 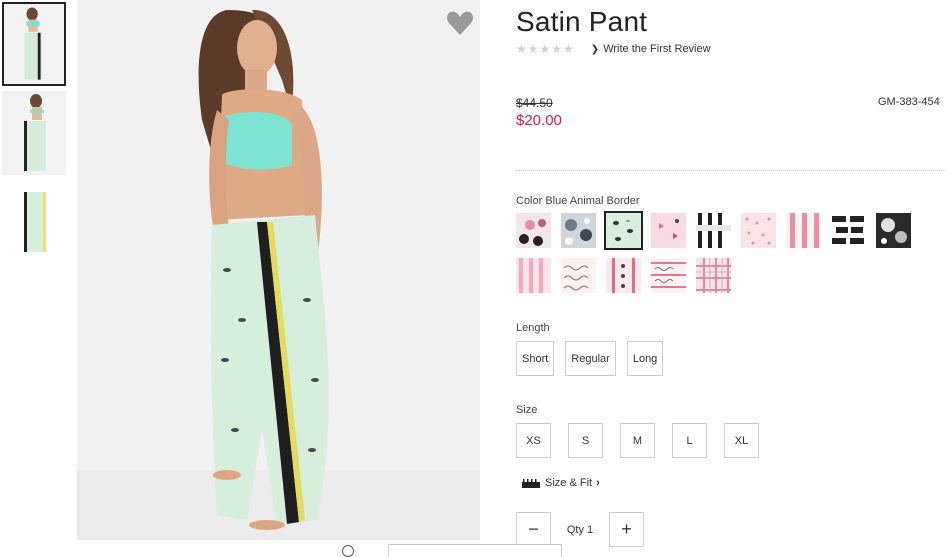 I want to click on length-option-regular: Regular, so click(x=590, y=358).